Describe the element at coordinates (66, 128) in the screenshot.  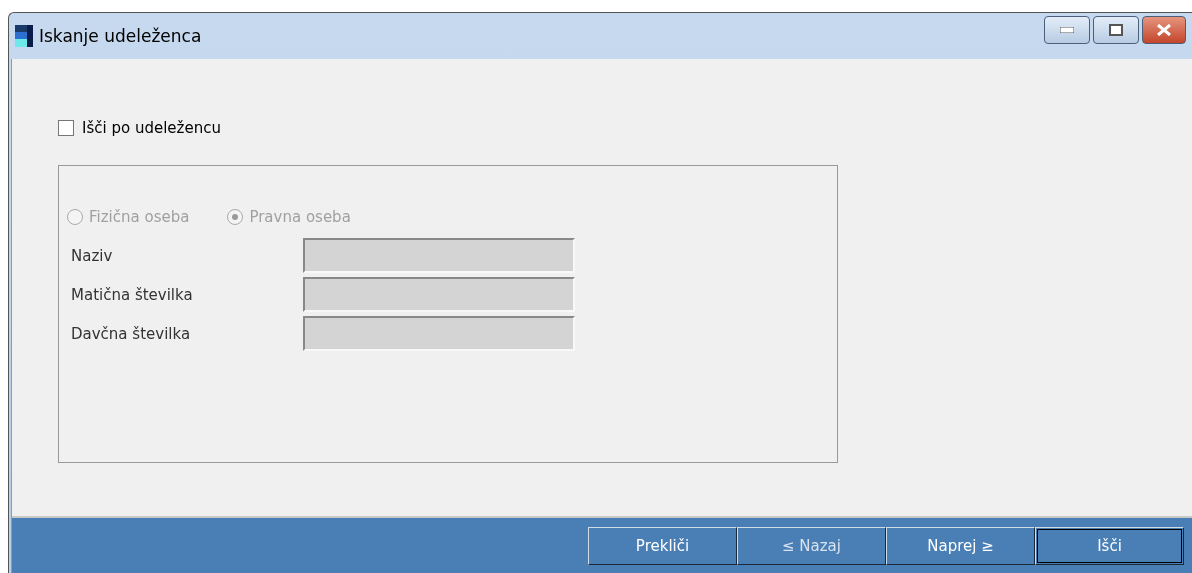
I see `checkbox` at that location.